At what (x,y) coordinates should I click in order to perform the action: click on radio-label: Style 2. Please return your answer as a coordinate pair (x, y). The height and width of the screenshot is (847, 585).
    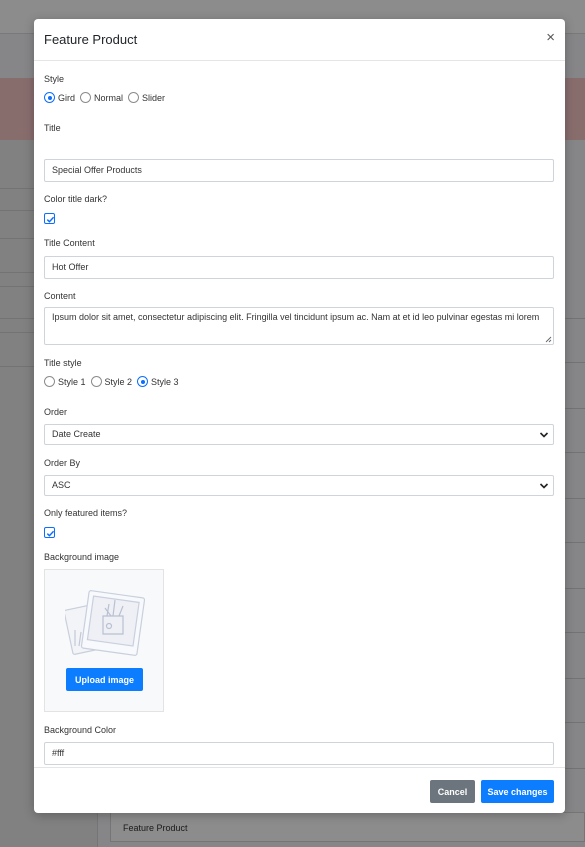
    Looking at the image, I should click on (118, 381).